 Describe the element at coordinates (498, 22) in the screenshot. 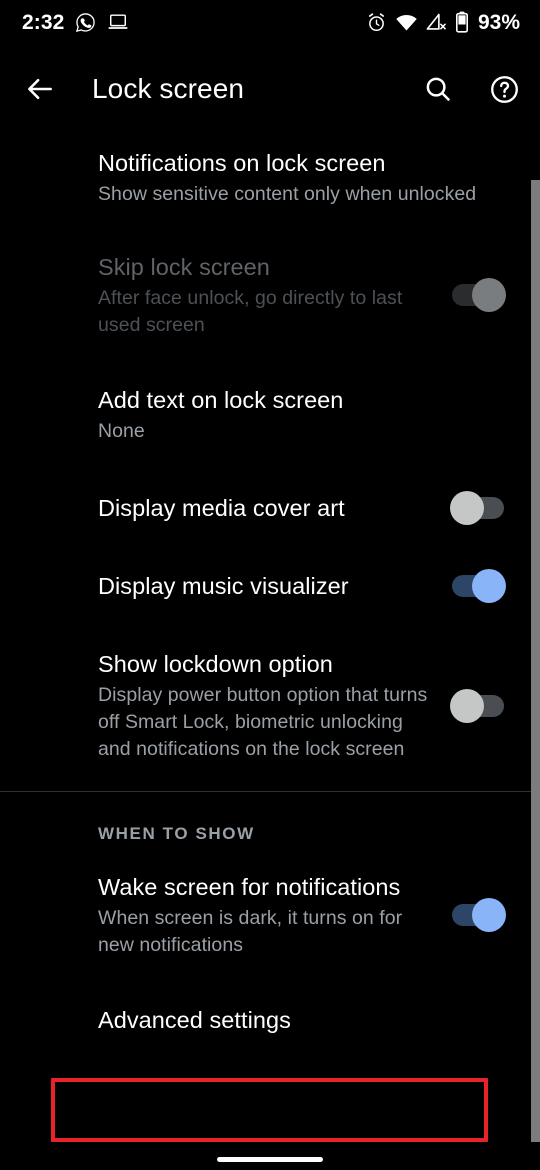

I see `battery-percent-label: 93%` at that location.